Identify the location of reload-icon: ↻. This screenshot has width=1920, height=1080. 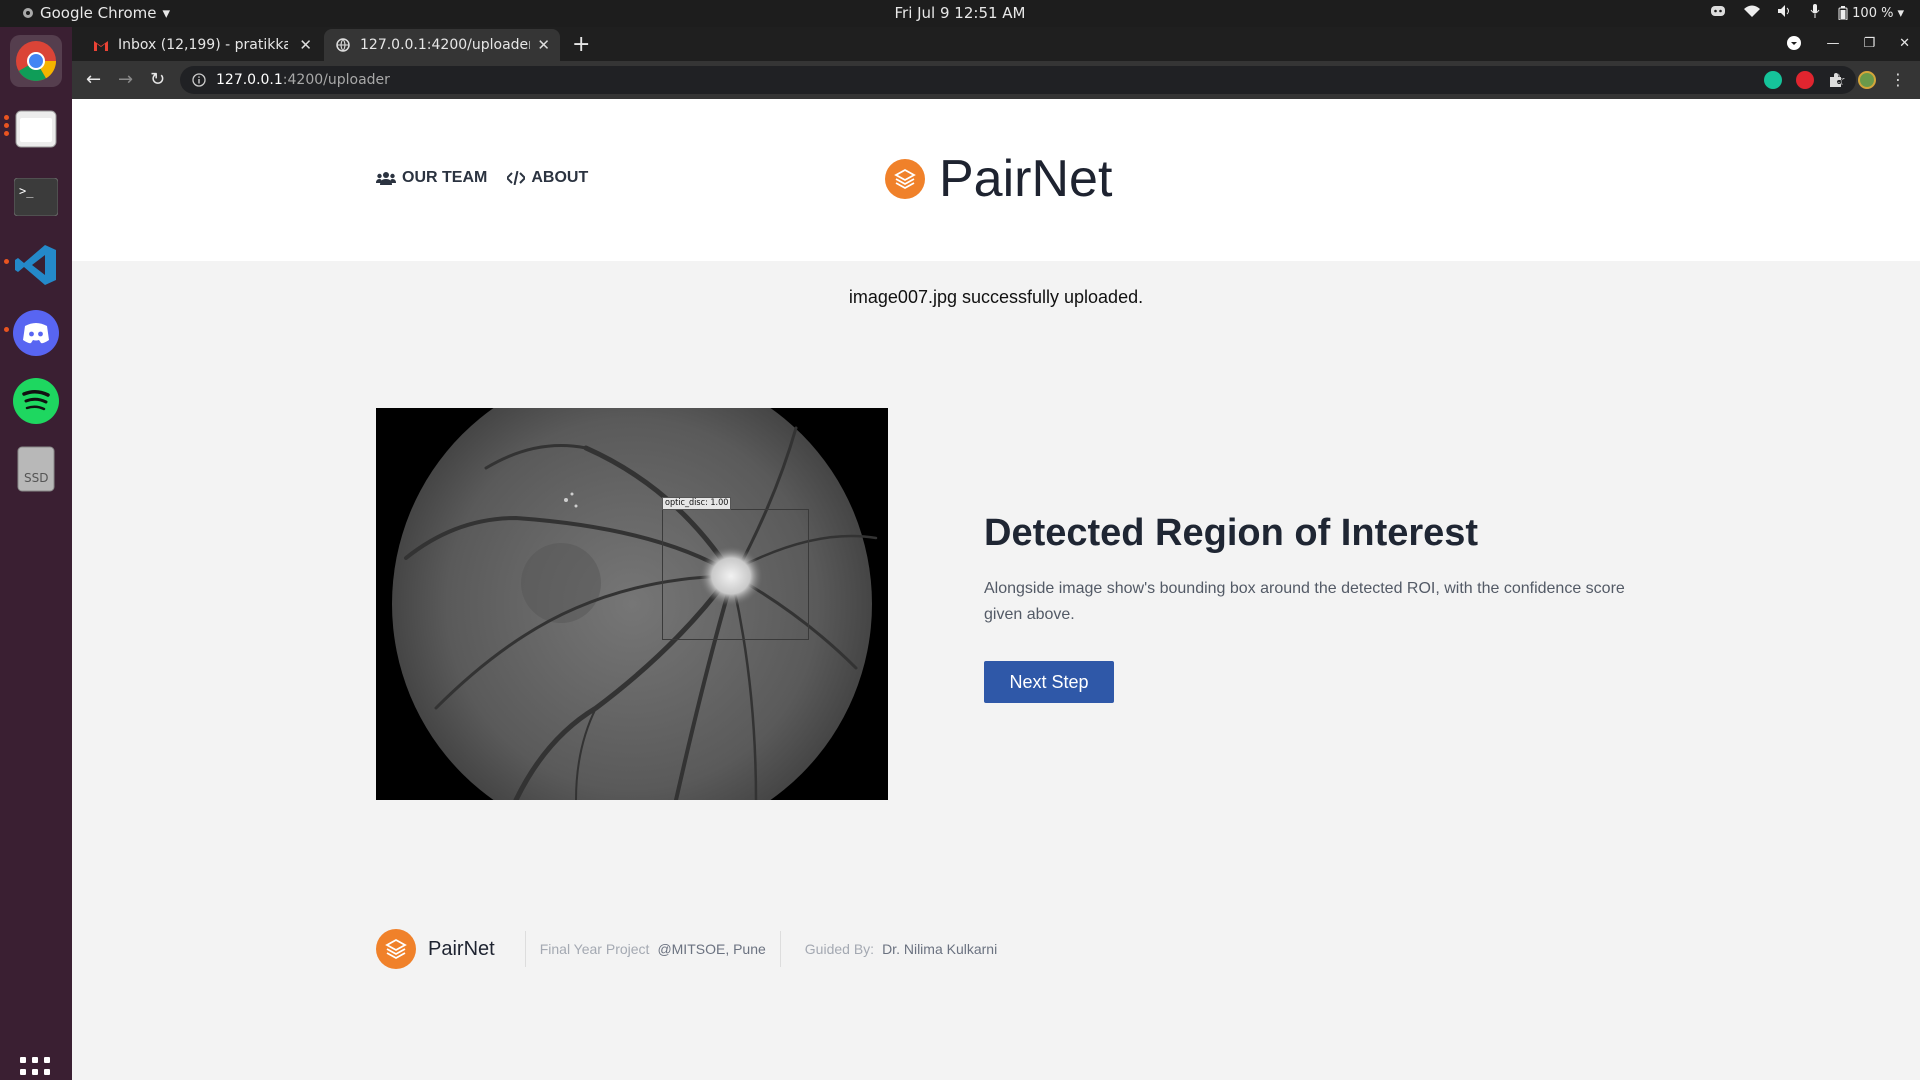
(157, 79).